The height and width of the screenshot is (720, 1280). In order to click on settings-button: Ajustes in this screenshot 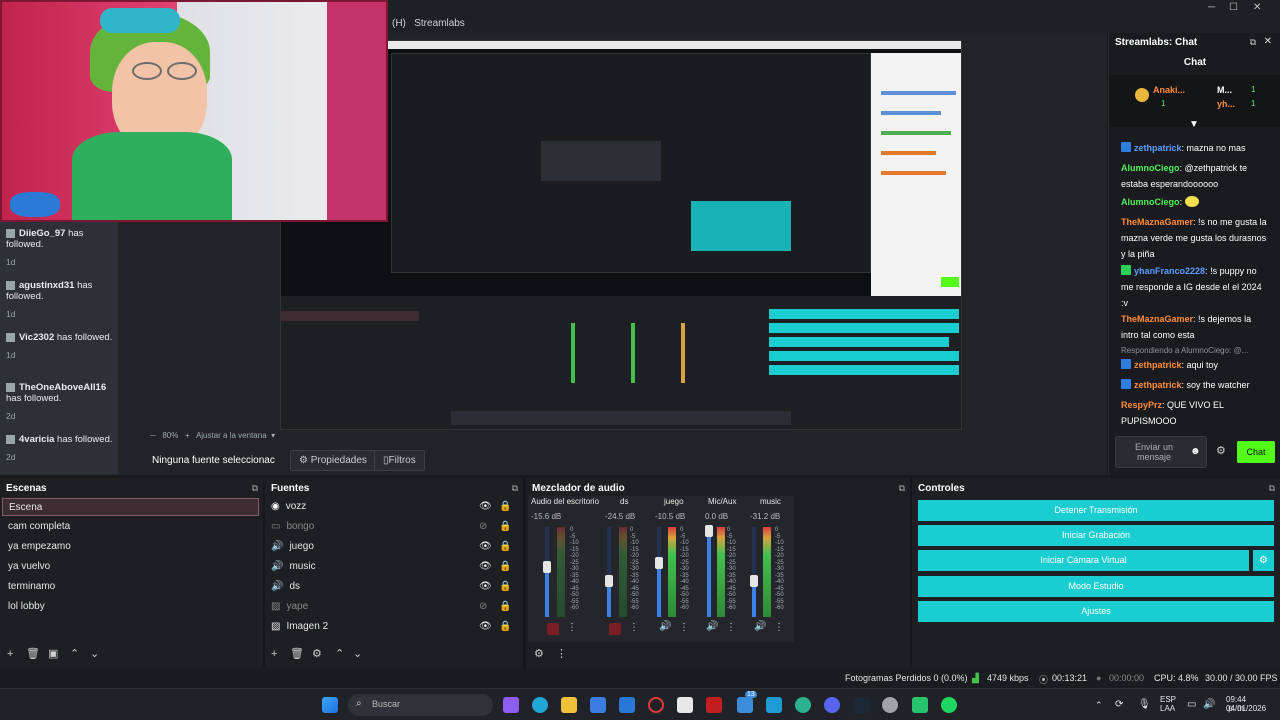, I will do `click(1096, 611)`.